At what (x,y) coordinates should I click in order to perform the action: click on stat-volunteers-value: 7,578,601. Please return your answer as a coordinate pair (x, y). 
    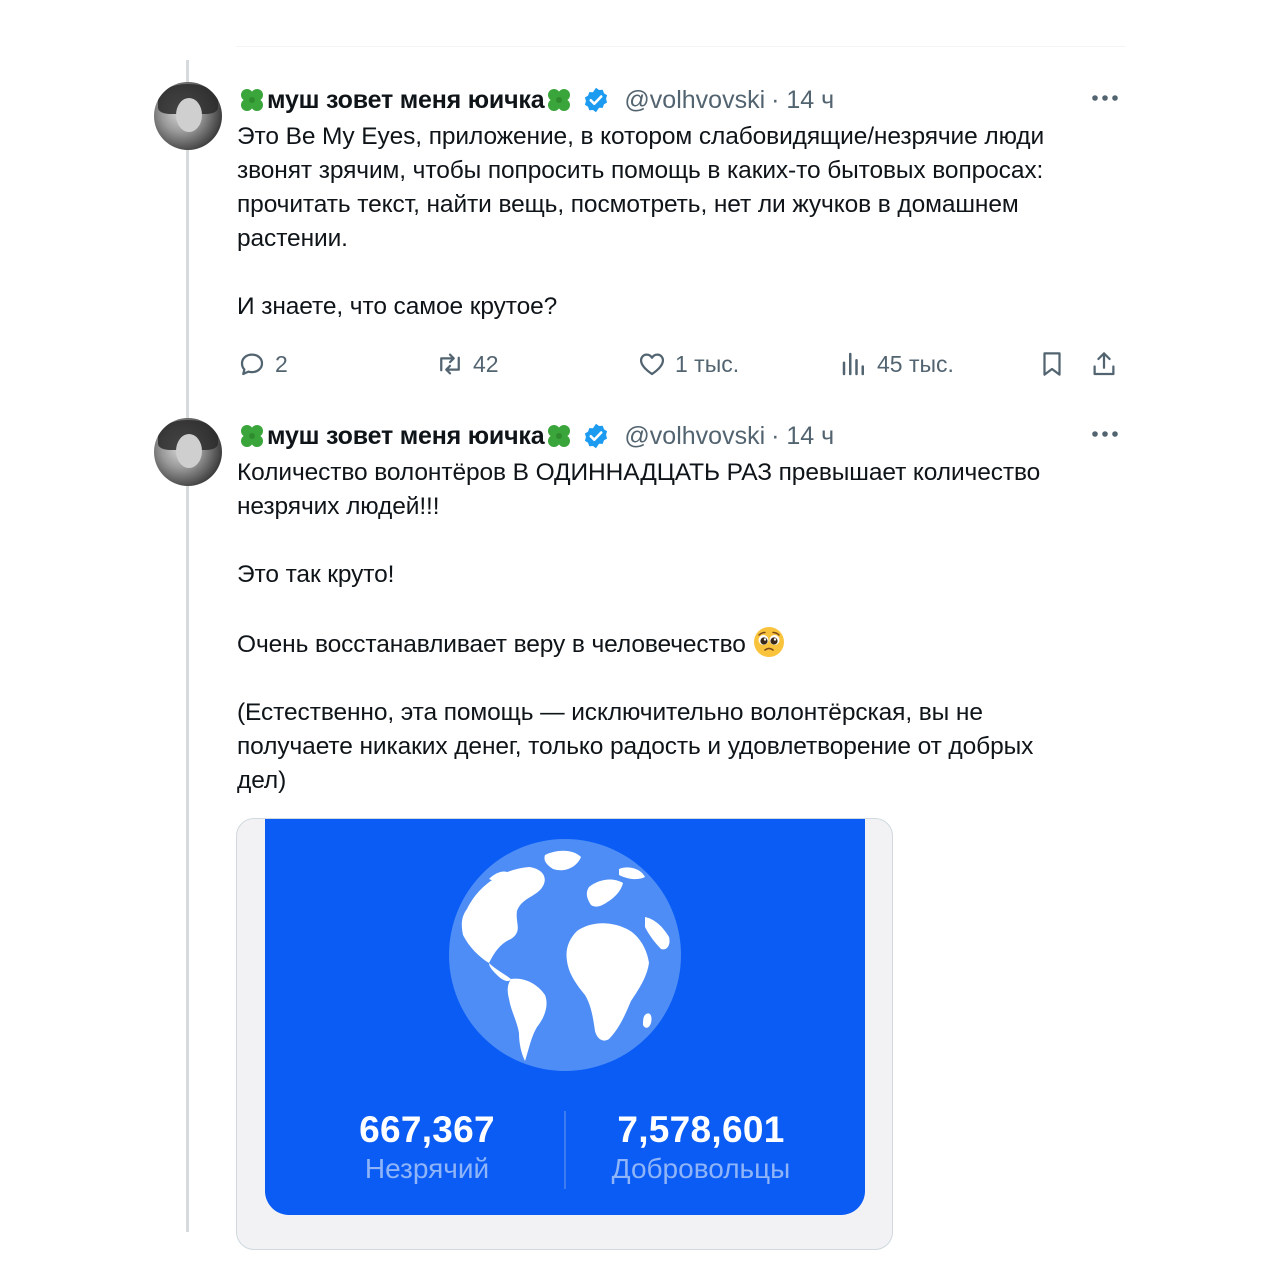
    Looking at the image, I should click on (701, 1129).